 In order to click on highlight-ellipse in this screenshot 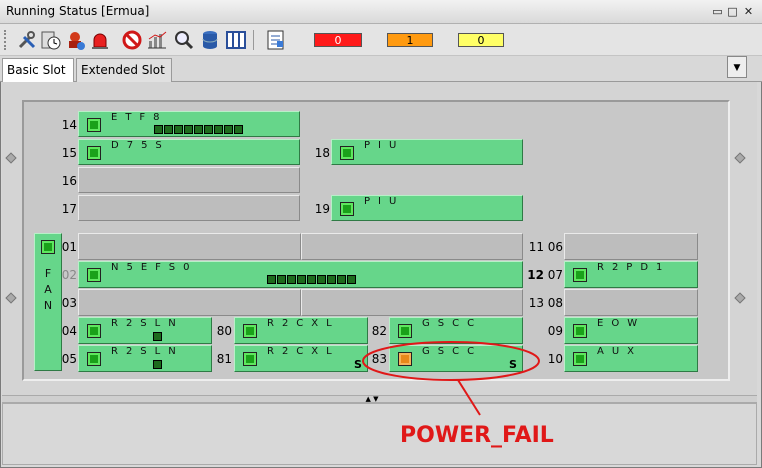, I will do `click(451, 361)`.